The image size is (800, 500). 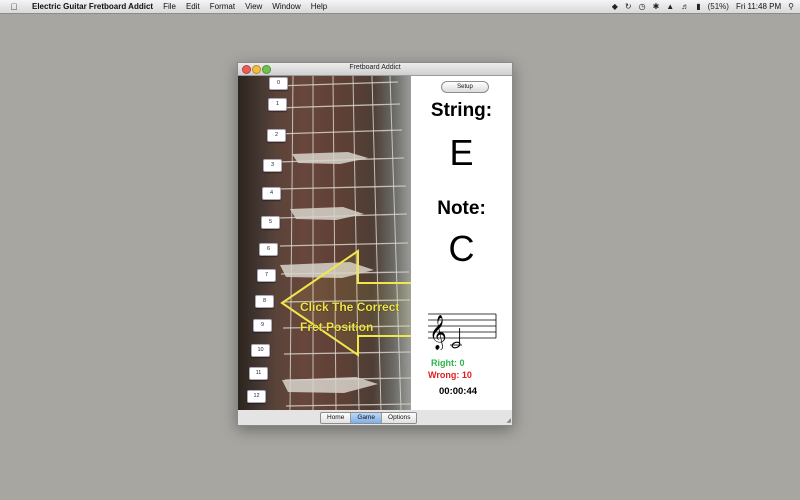 I want to click on note-label: Note:, so click(x=461, y=208).